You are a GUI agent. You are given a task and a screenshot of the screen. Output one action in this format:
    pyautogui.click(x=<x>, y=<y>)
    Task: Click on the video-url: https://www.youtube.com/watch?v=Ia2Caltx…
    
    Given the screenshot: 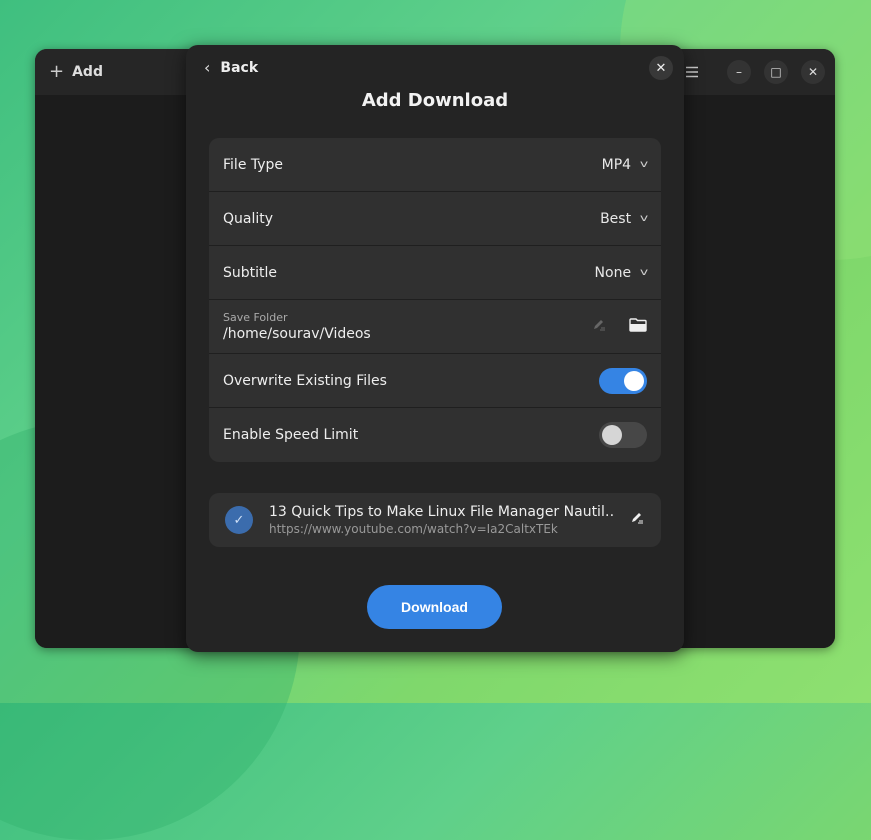 What is the action you would take?
    pyautogui.click(x=413, y=529)
    